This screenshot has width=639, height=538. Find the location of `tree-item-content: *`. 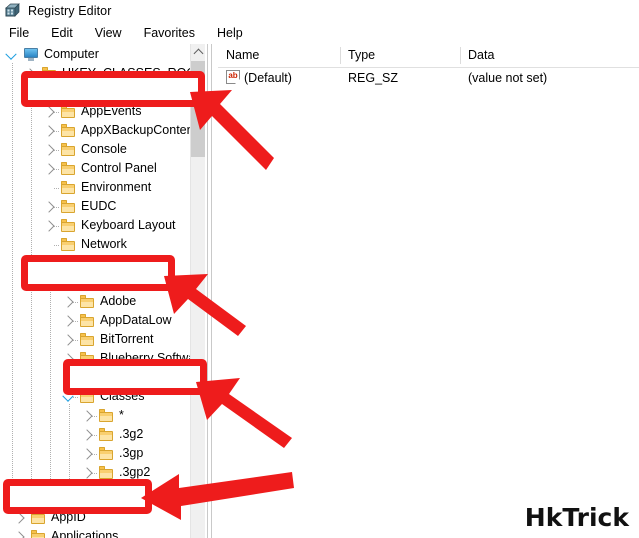

tree-item-content: * is located at coordinates (111, 415).